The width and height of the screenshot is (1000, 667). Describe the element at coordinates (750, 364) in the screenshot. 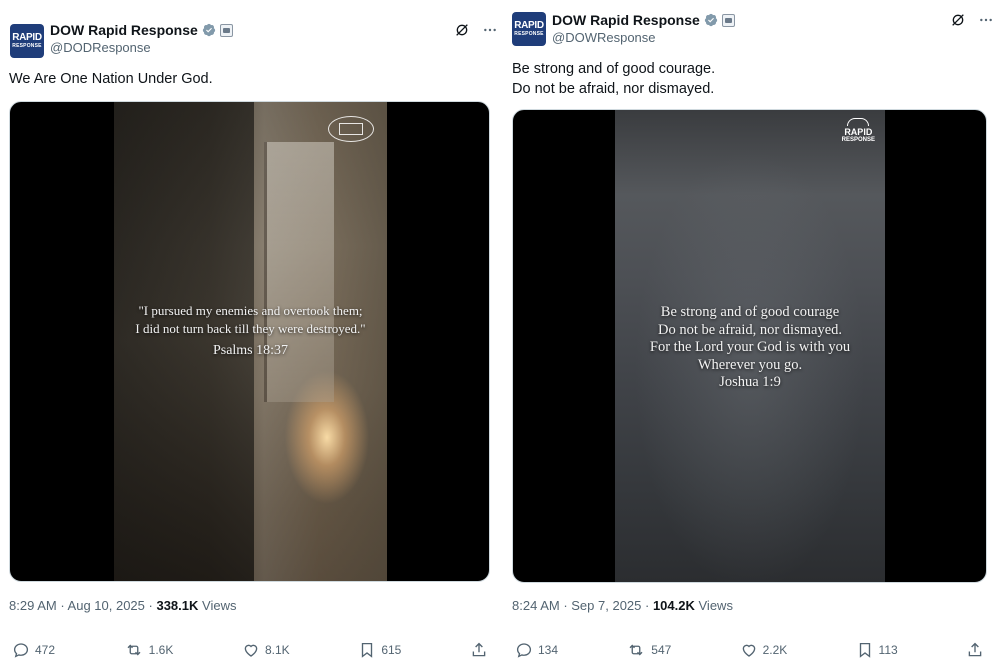

I see `media-quote-line: Wherever you go.` at that location.